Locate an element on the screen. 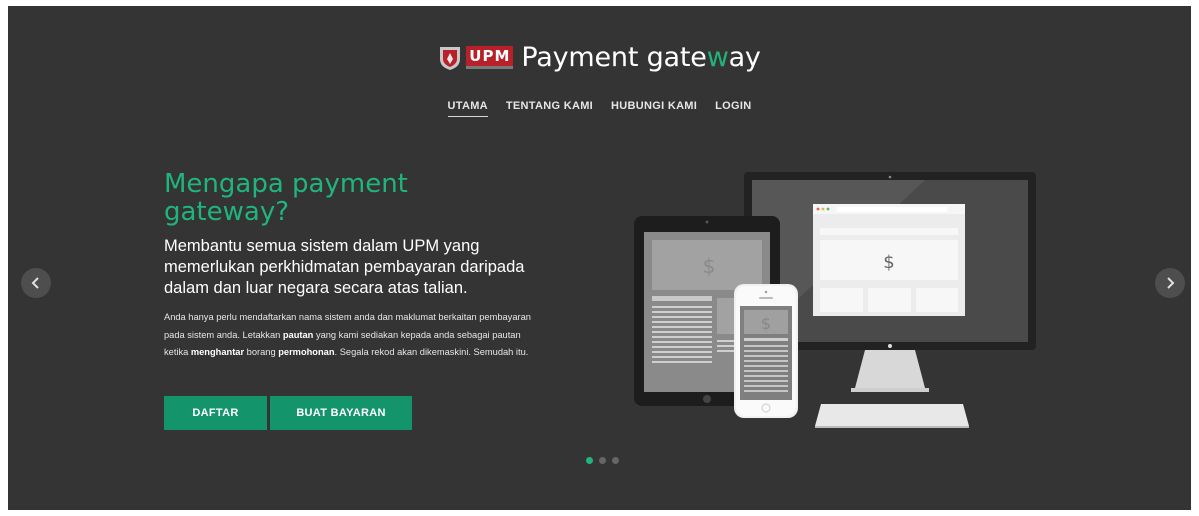  site-brand: UPM Payment gateway is located at coordinates (599, 57).